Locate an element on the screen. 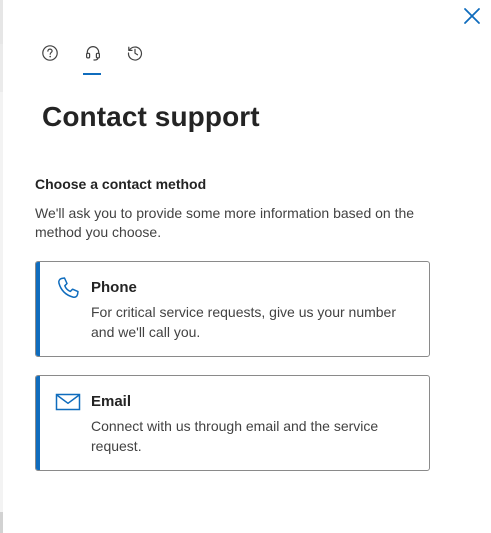 The height and width of the screenshot is (533, 491). tab-history is located at coordinates (135, 58).